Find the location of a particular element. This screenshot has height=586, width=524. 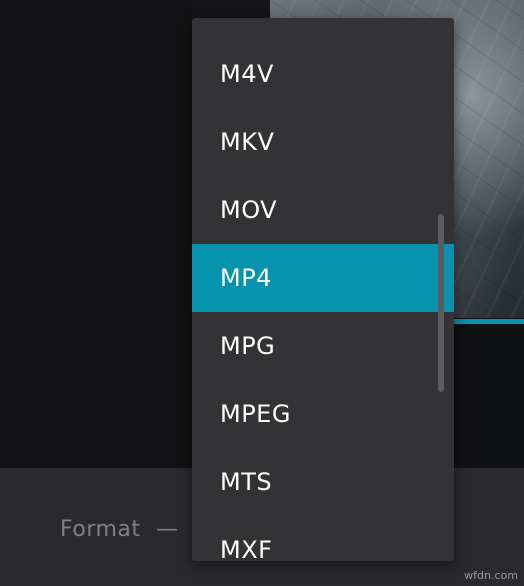

dropdown-scrollbar is located at coordinates (441, 303).